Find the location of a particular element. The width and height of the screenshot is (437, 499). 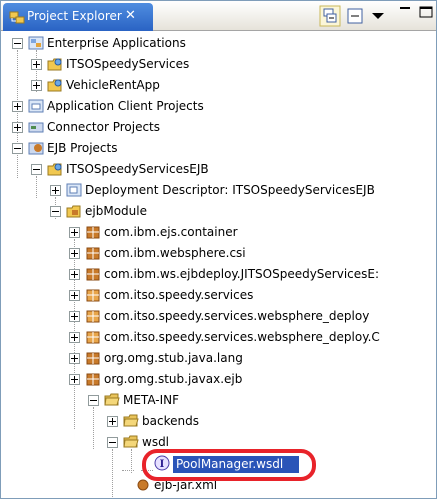

deployment-descriptor-icon is located at coordinates (74, 190).